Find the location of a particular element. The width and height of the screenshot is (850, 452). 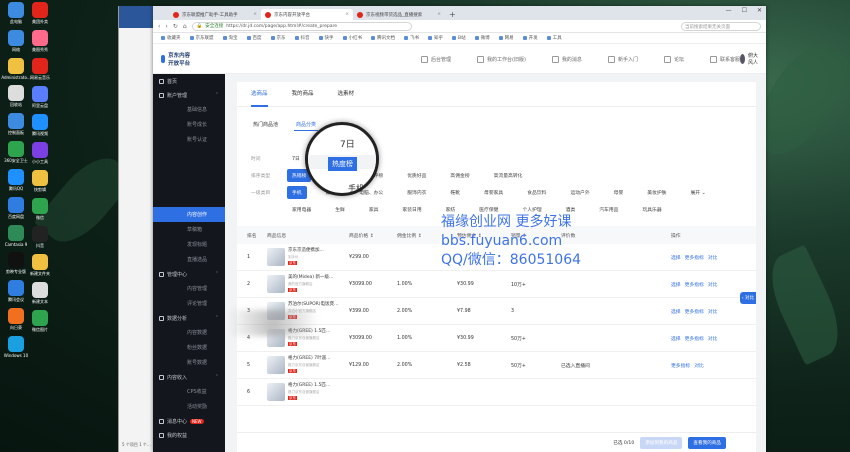

close-tab-icon: × is located at coordinates (347, 14).